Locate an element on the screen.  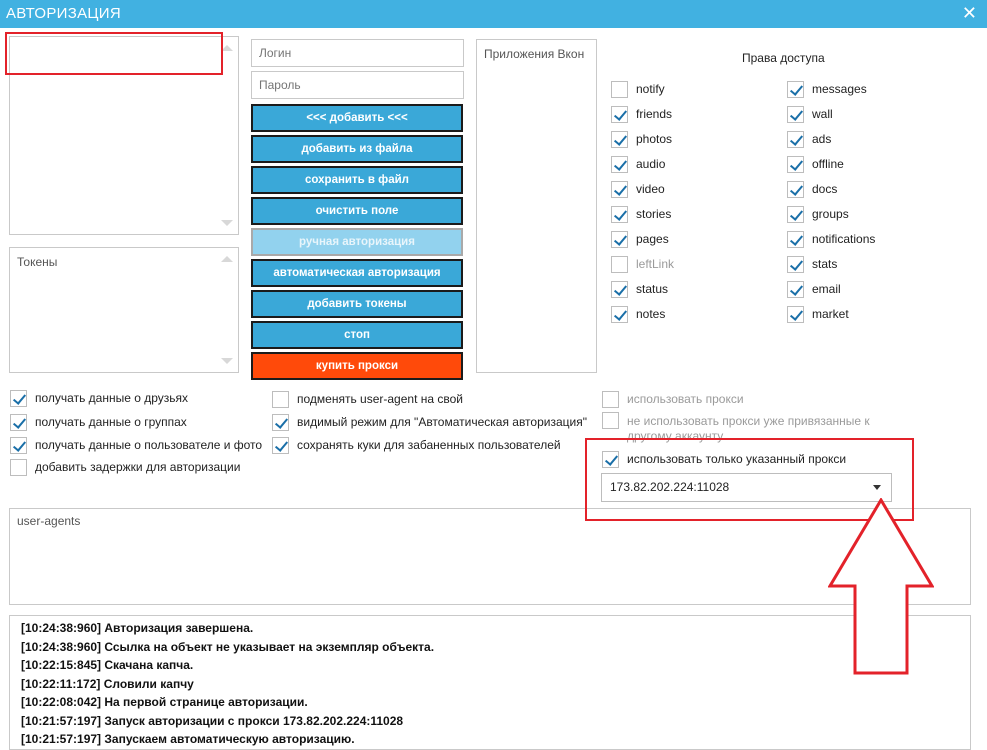
proxy-select-value: 173.82.202.224:11028 is located at coordinates (670, 487).